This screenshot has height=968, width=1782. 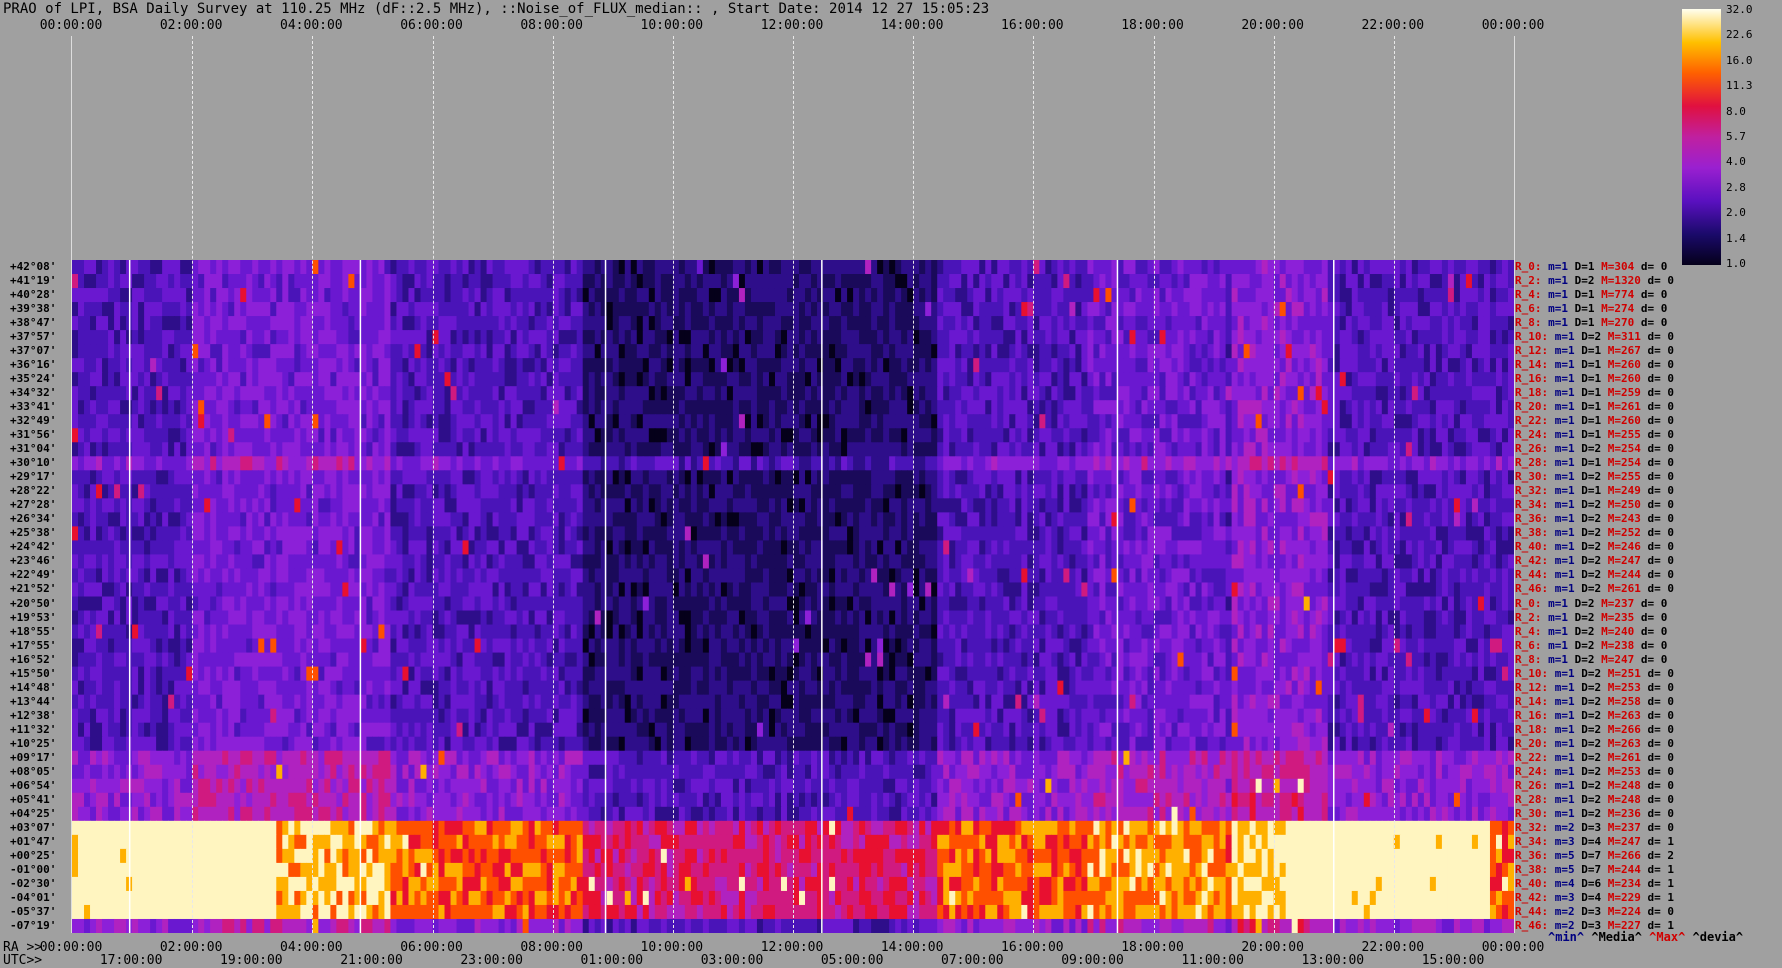 I want to click on declination-label: -07°19', so click(x=33, y=925).